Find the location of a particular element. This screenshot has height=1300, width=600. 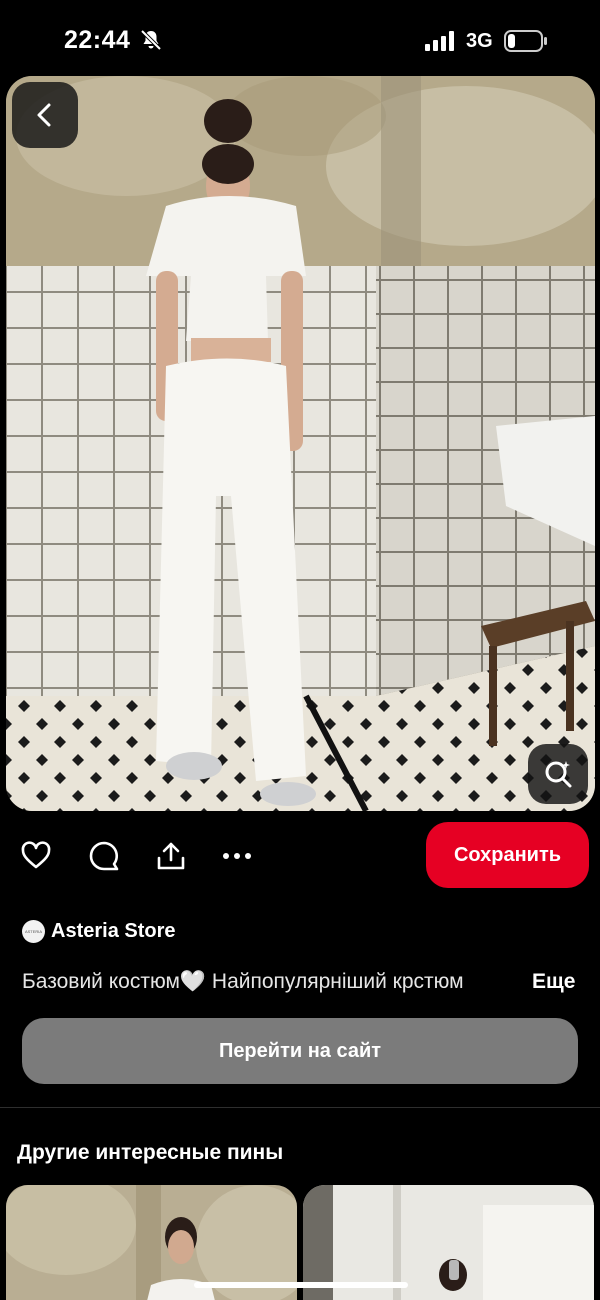

heart-icon is located at coordinates (36, 856).